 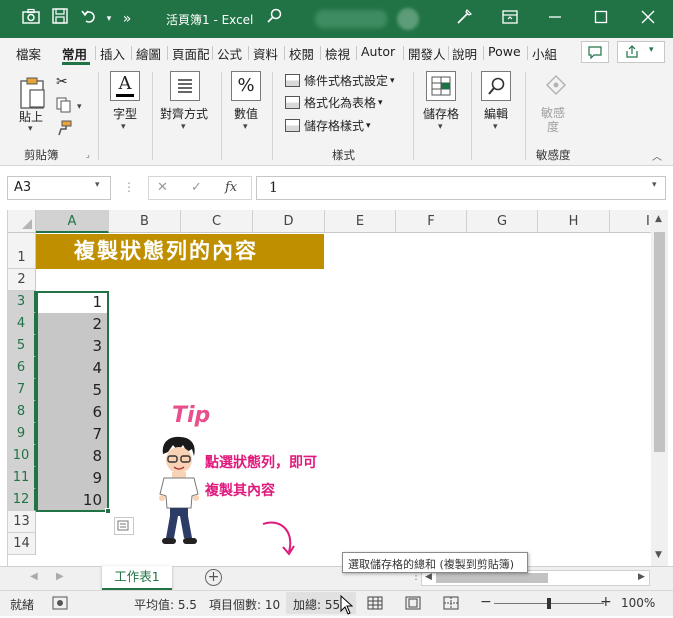 I want to click on expand-formula-bar-icon: ▾, so click(x=654, y=185).